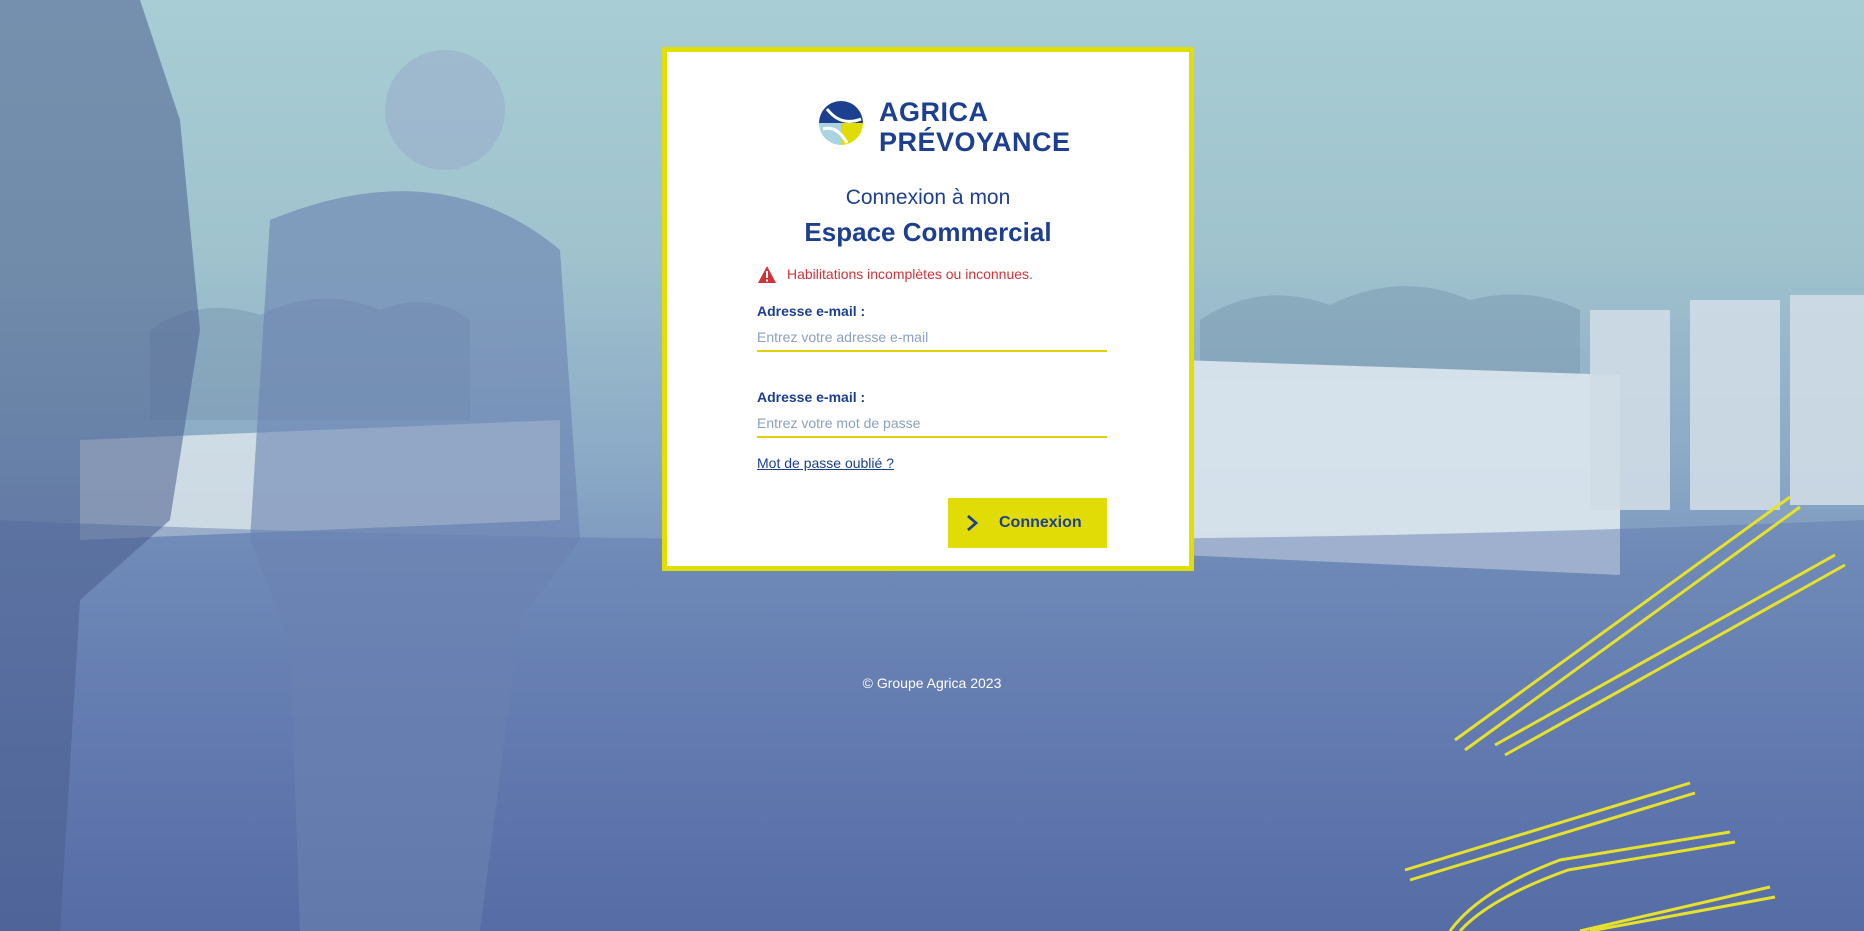 The height and width of the screenshot is (931, 1864). I want to click on agrica-prevoyance-logo: AGRICA PRÉVOYANCE, so click(943, 127).